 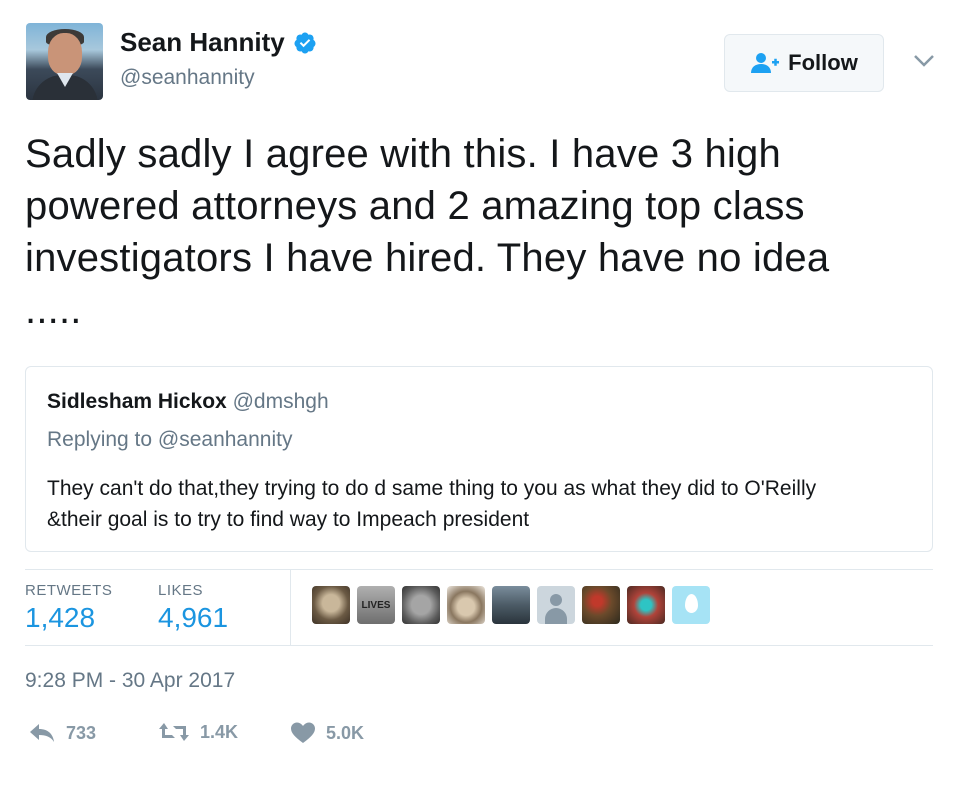 What do you see at coordinates (924, 61) in the screenshot?
I see `chevron-down-icon` at bounding box center [924, 61].